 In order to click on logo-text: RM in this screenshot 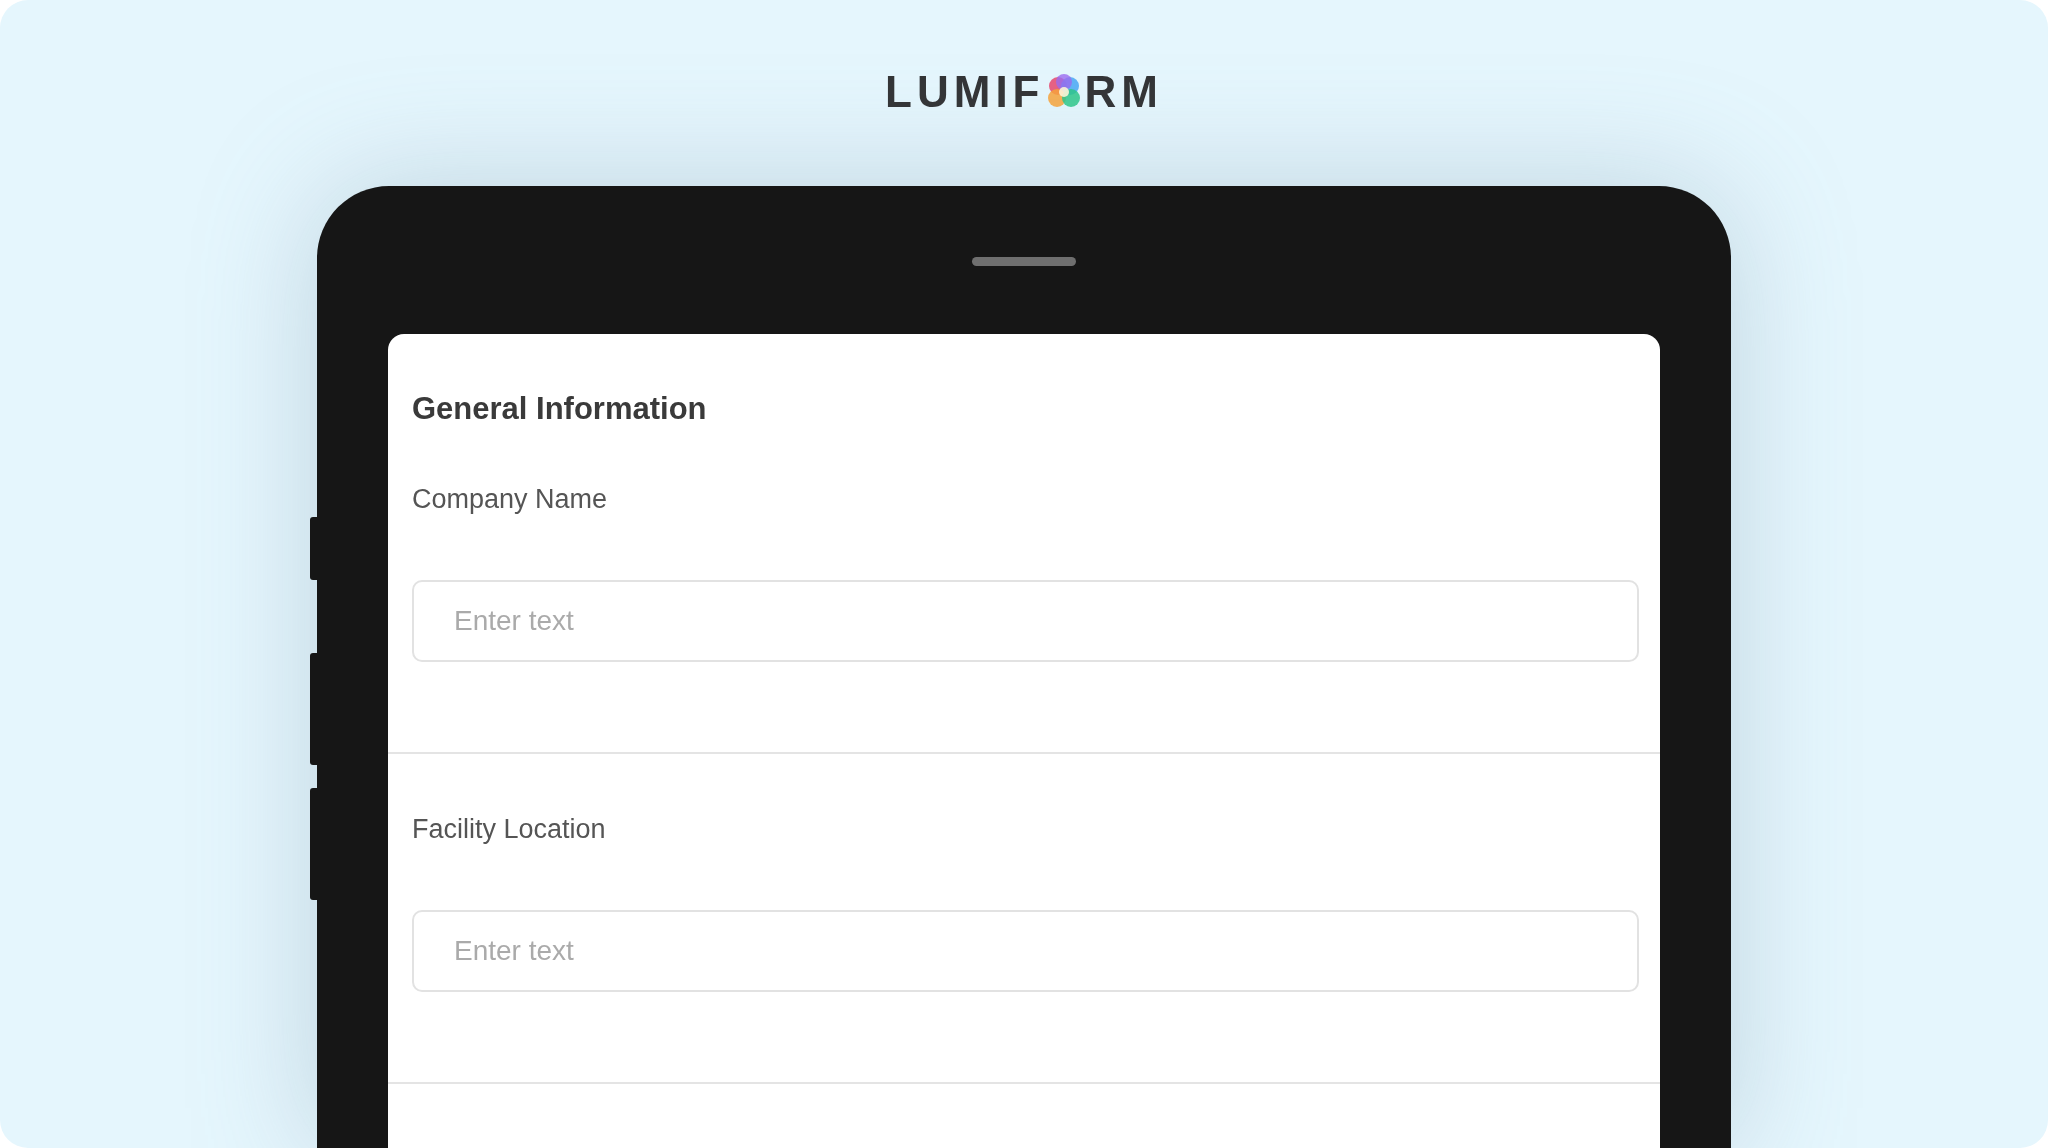, I will do `click(1123, 92)`.